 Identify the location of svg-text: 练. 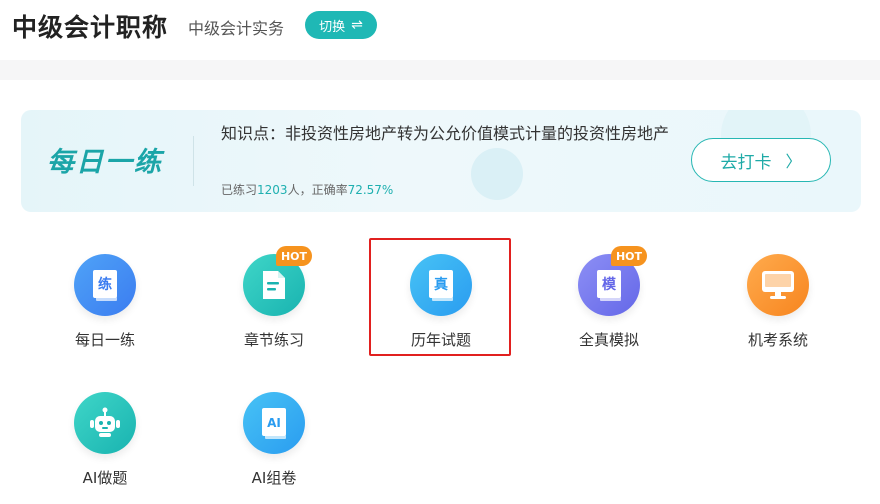
(105, 284).